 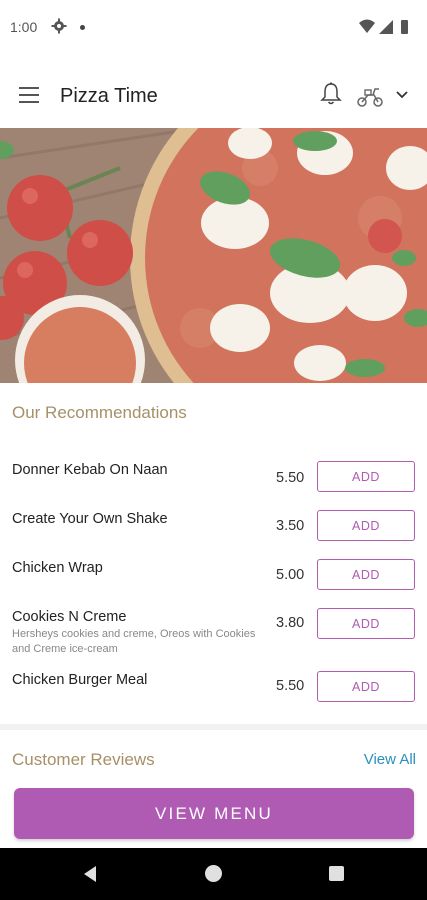 I want to click on scooter-icon, so click(x=370, y=97).